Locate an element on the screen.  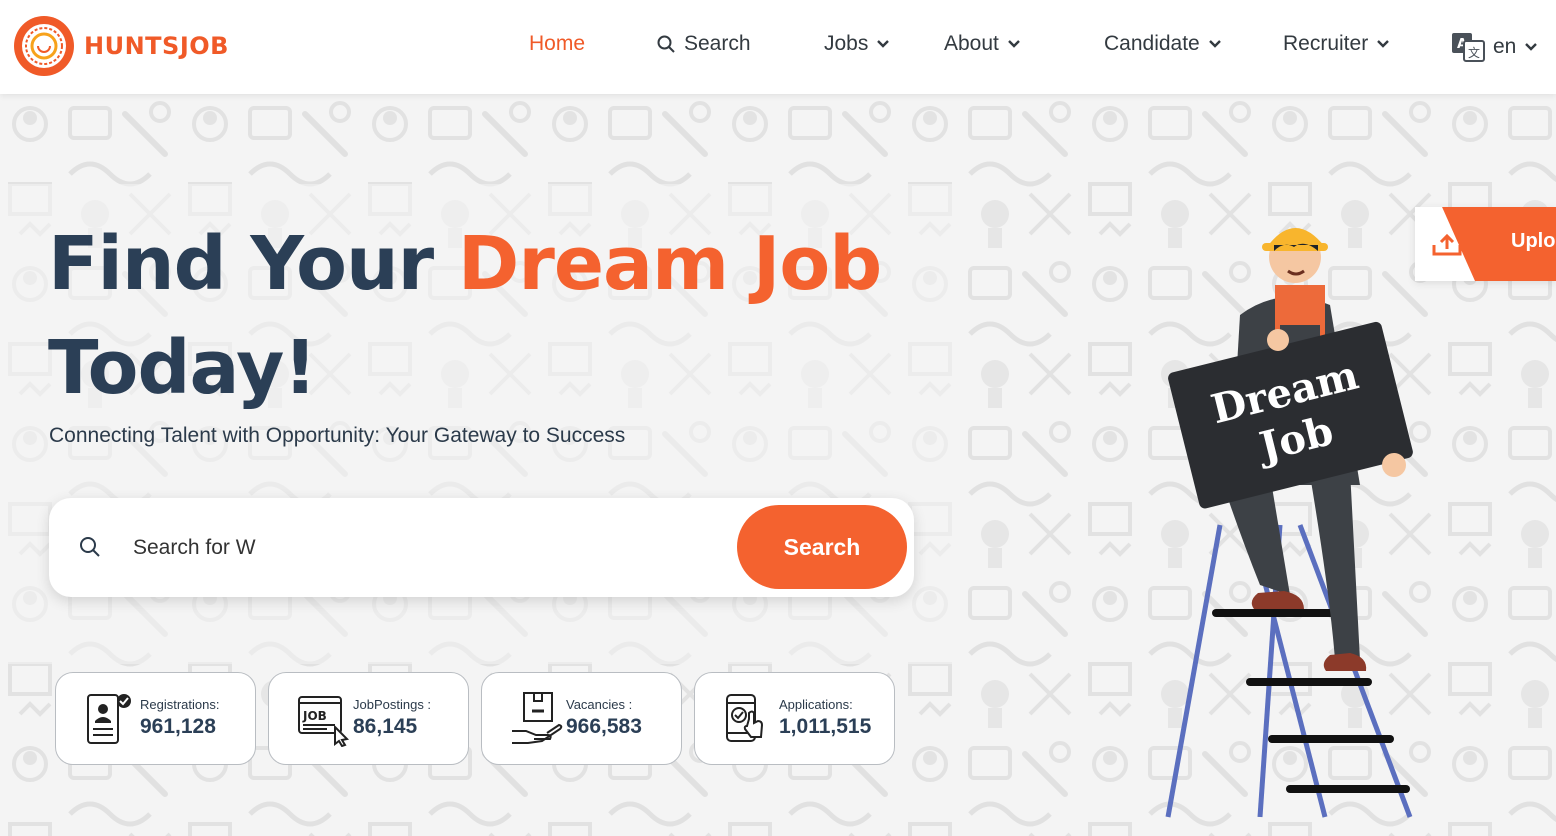
nav-home-label: Home is located at coordinates (557, 43).